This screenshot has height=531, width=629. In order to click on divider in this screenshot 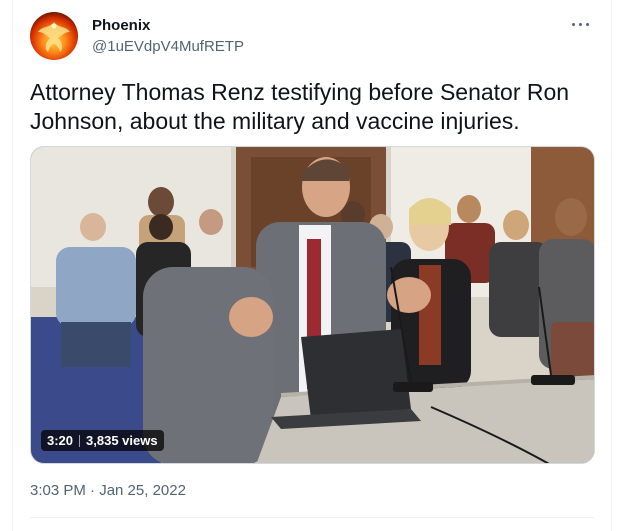, I will do `click(312, 517)`.